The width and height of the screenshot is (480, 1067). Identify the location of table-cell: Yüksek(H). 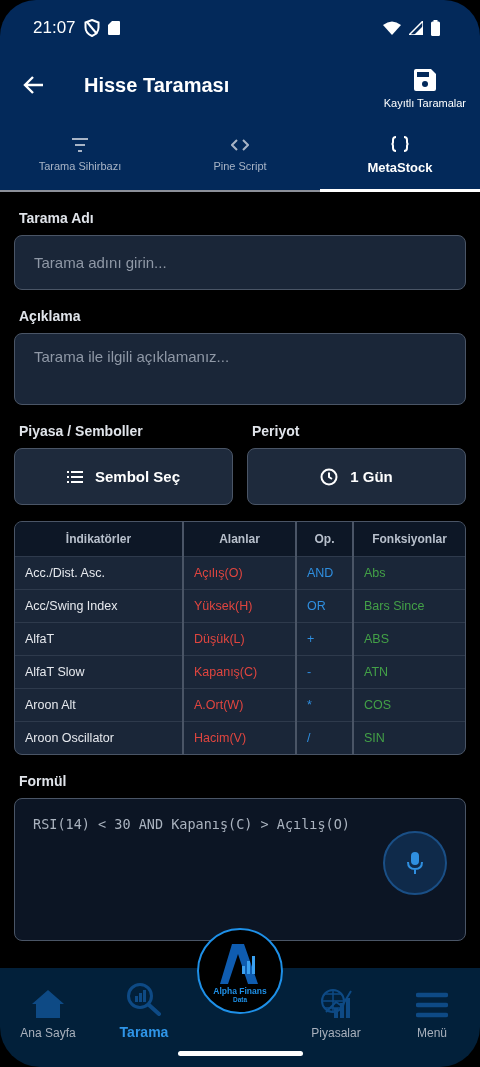
(239, 605).